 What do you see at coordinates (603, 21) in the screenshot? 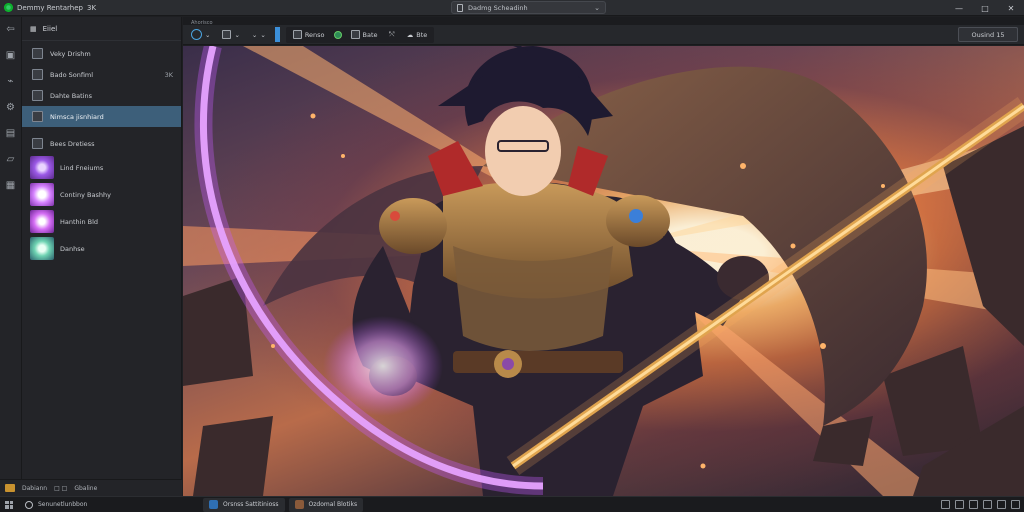
I see `editor-tab-strip: Ahorisco` at bounding box center [603, 21].